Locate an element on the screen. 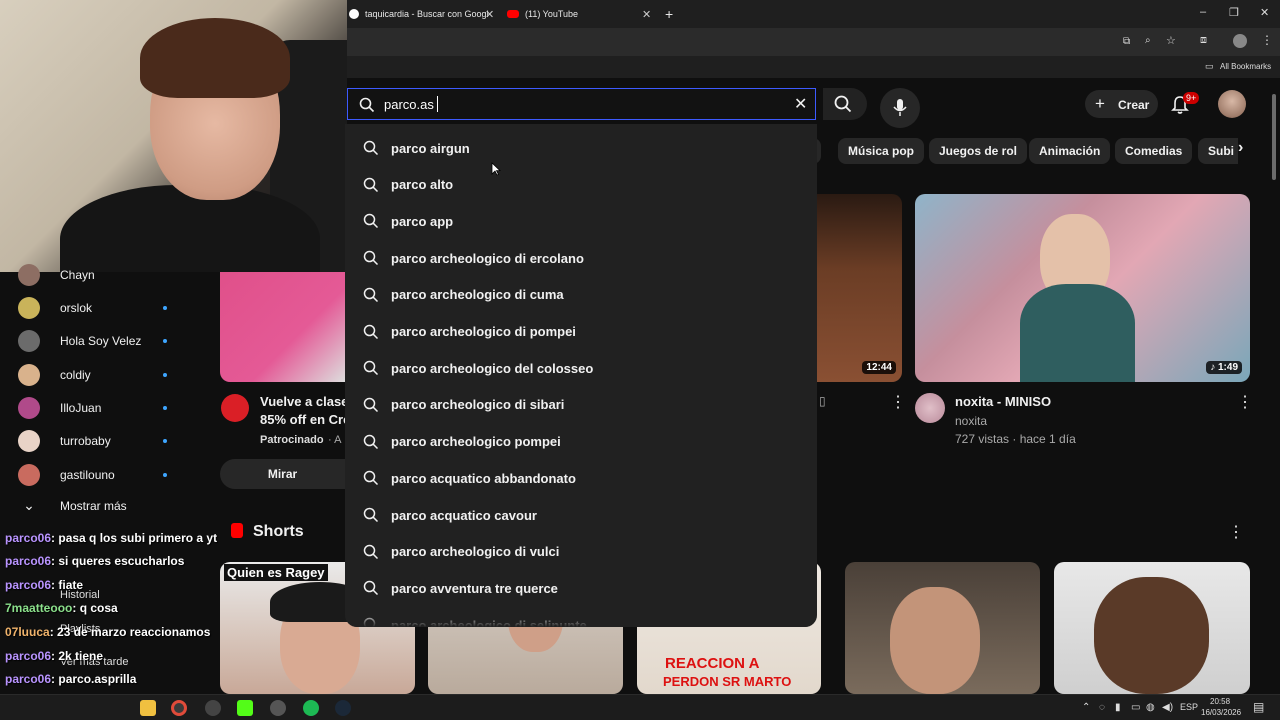 The image size is (1280, 720). suggestion-item: parco archeologico di ercolano is located at coordinates (473, 258).